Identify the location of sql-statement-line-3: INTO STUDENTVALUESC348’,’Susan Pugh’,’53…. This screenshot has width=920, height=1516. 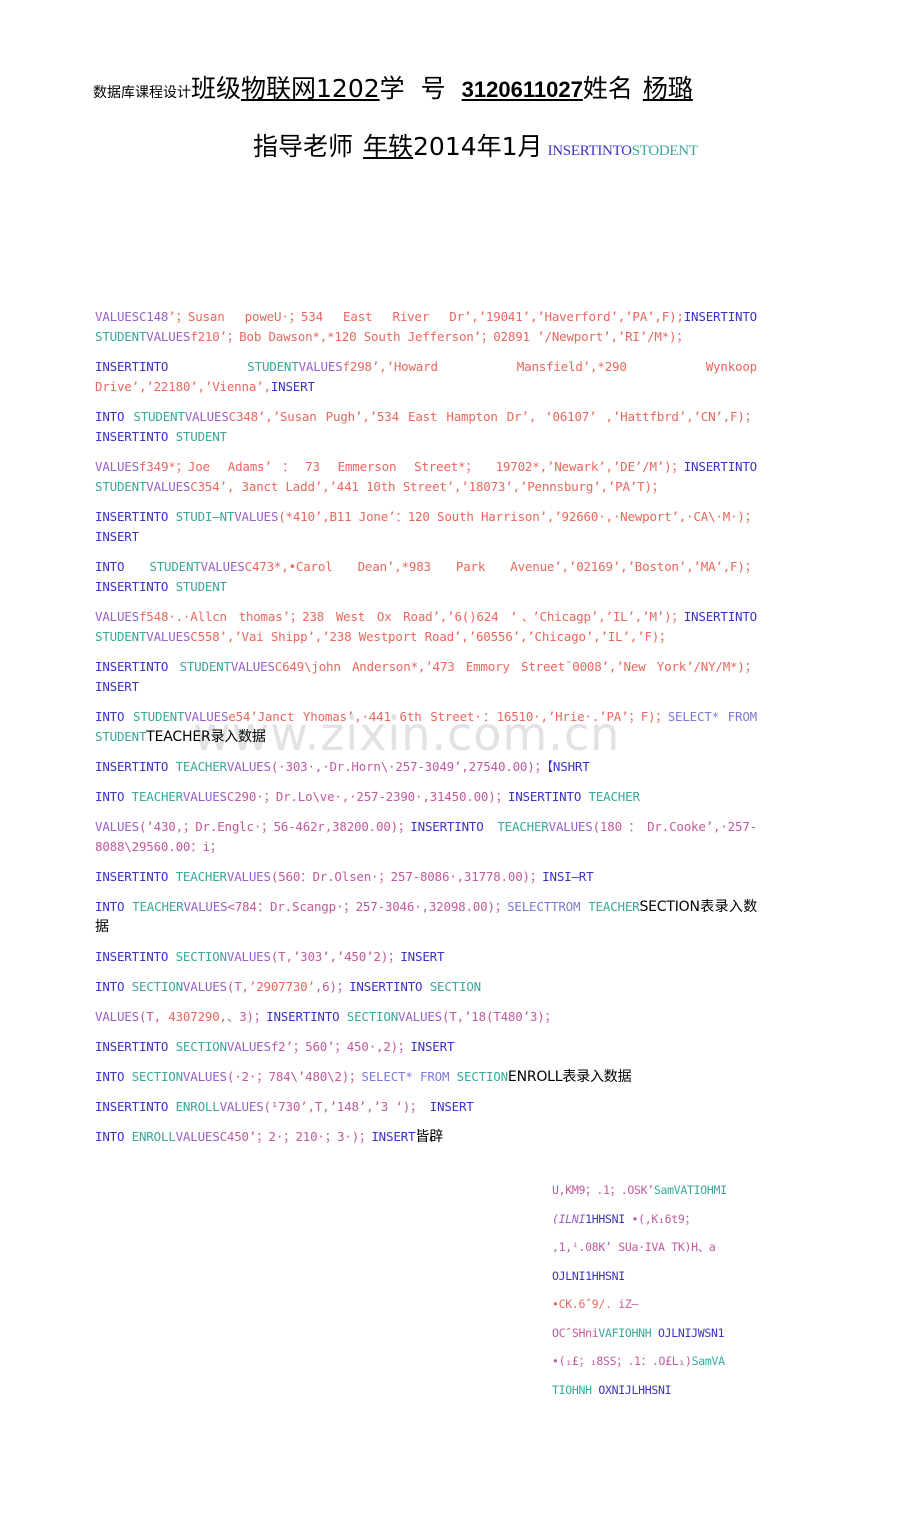
(426, 427).